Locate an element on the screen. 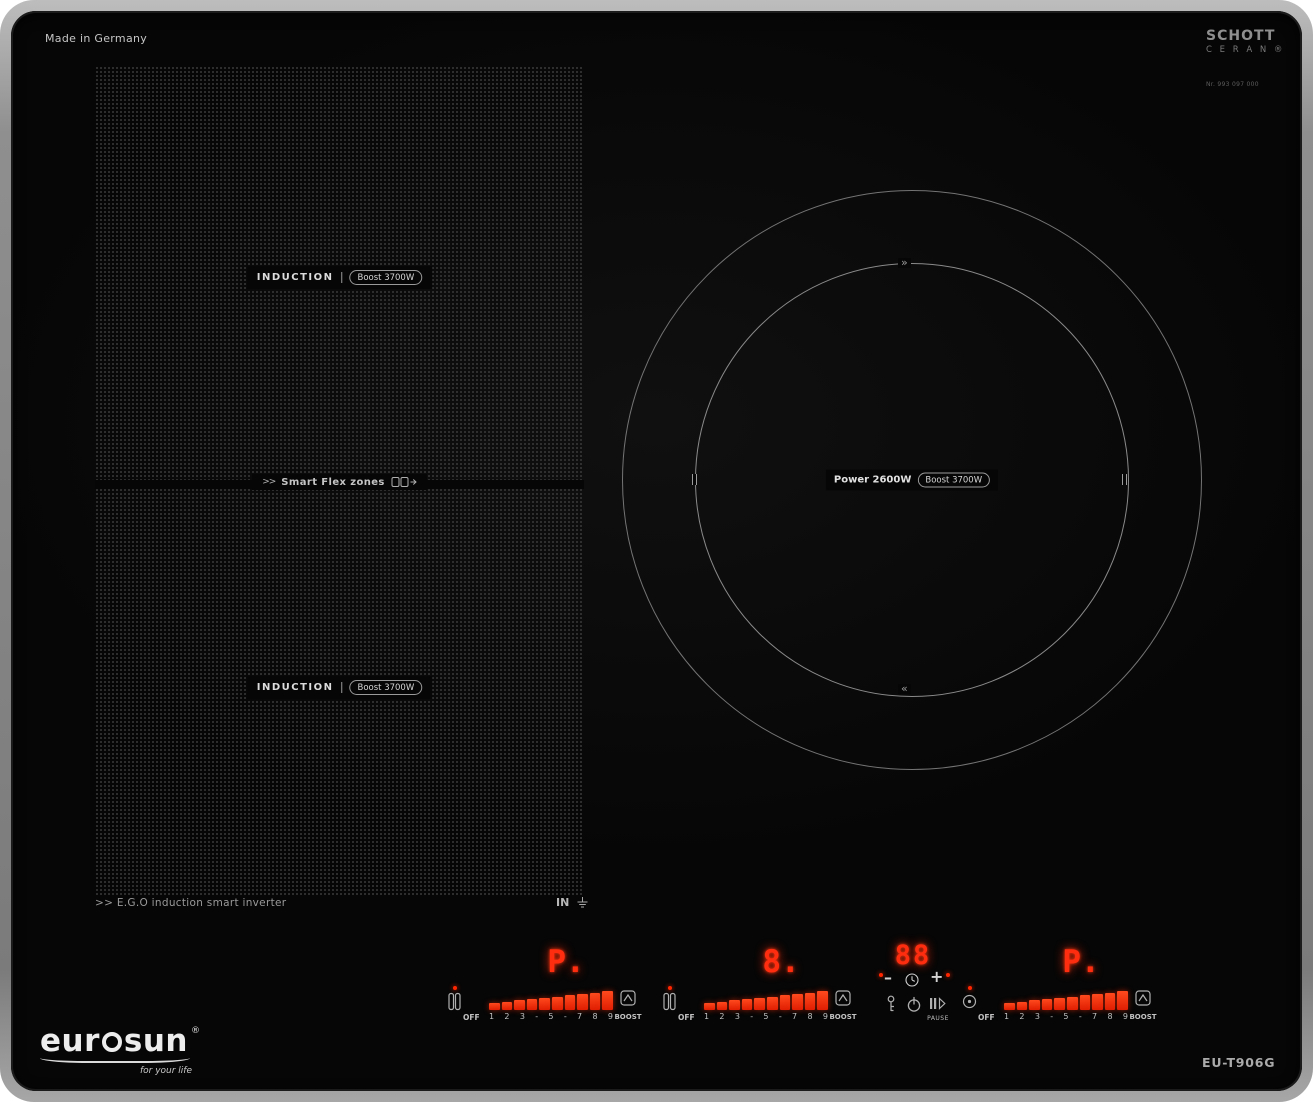 Image resolution: width=1313 pixels, height=1102 pixels. brand-tagline: for your life is located at coordinates (165, 1071).